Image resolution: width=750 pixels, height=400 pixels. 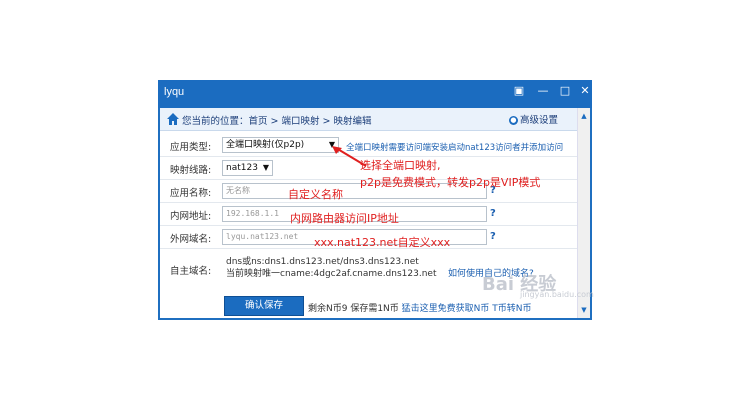 I want to click on wan-domain-label: 外网域名:, so click(x=191, y=239).